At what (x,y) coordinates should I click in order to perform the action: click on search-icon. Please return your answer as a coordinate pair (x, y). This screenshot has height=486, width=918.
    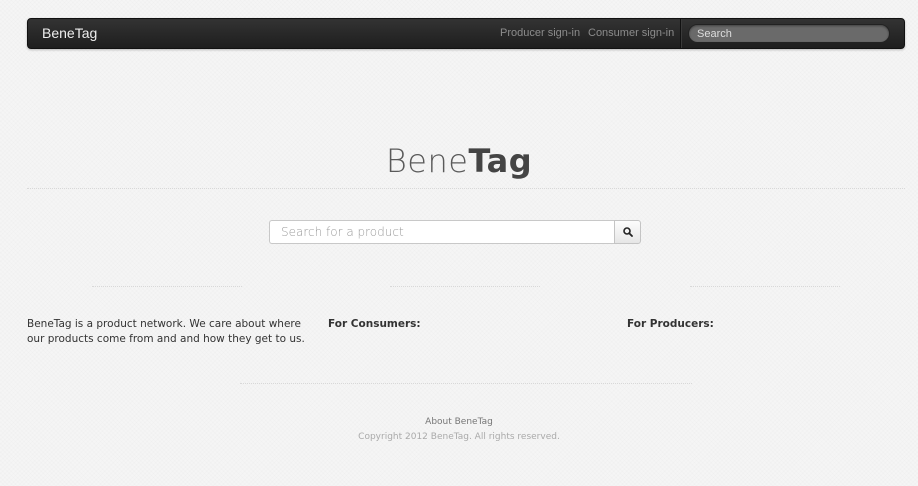
    Looking at the image, I should click on (628, 232).